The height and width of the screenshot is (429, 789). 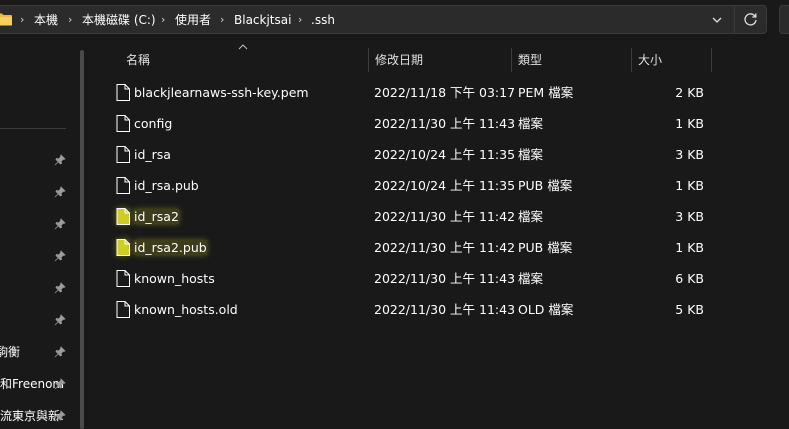 What do you see at coordinates (711, 60) in the screenshot?
I see `column-divider` at bounding box center [711, 60].